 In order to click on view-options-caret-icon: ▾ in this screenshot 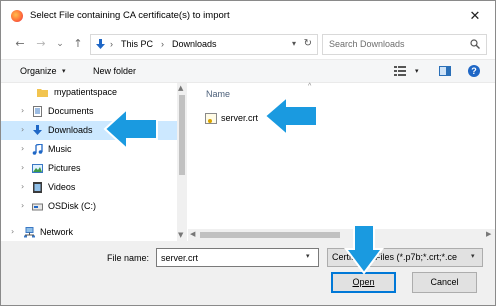, I will do `click(417, 71)`.